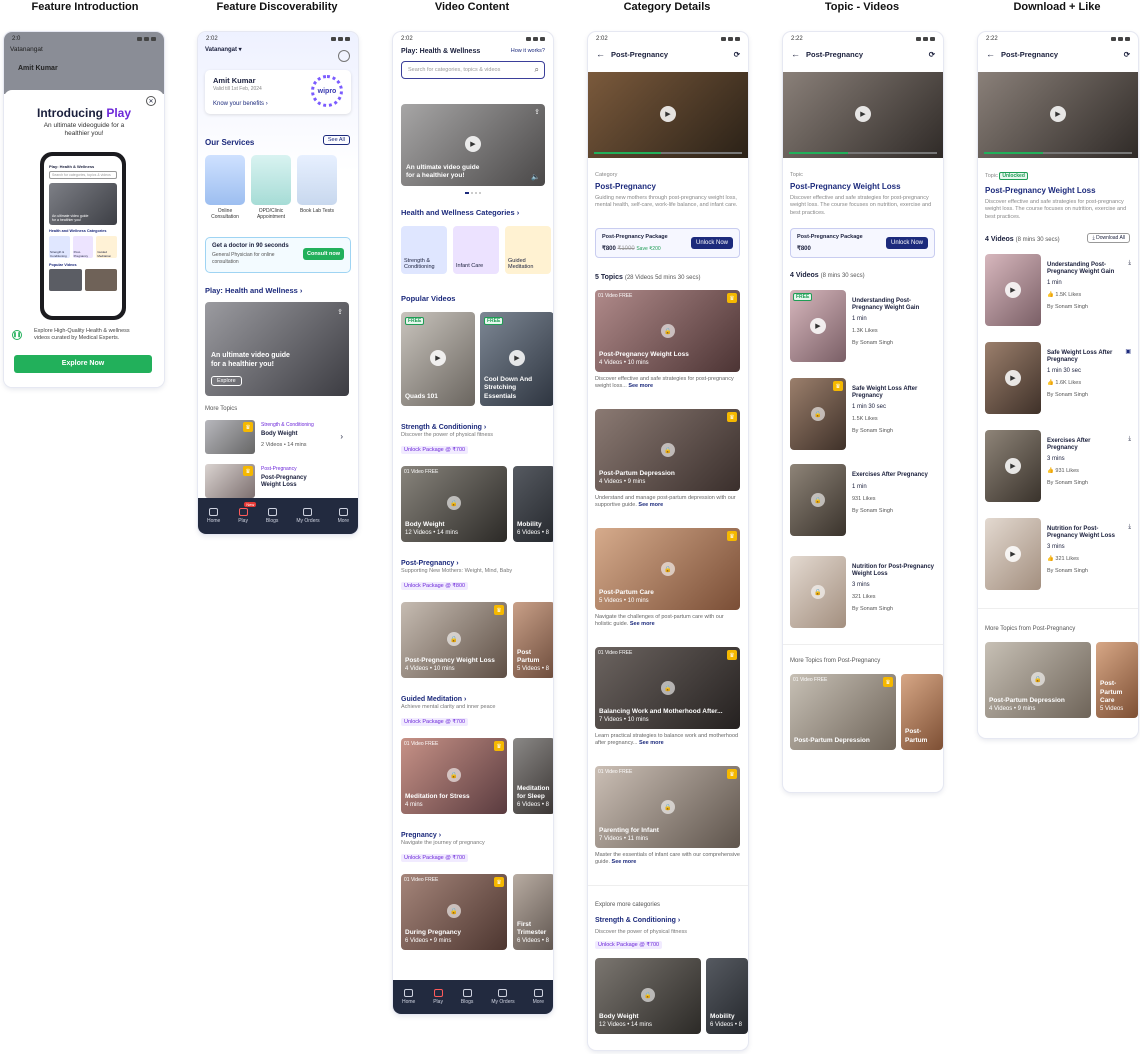 The height and width of the screenshot is (1054, 1140). I want to click on service-online-consultation: Online Consultation, so click(225, 187).